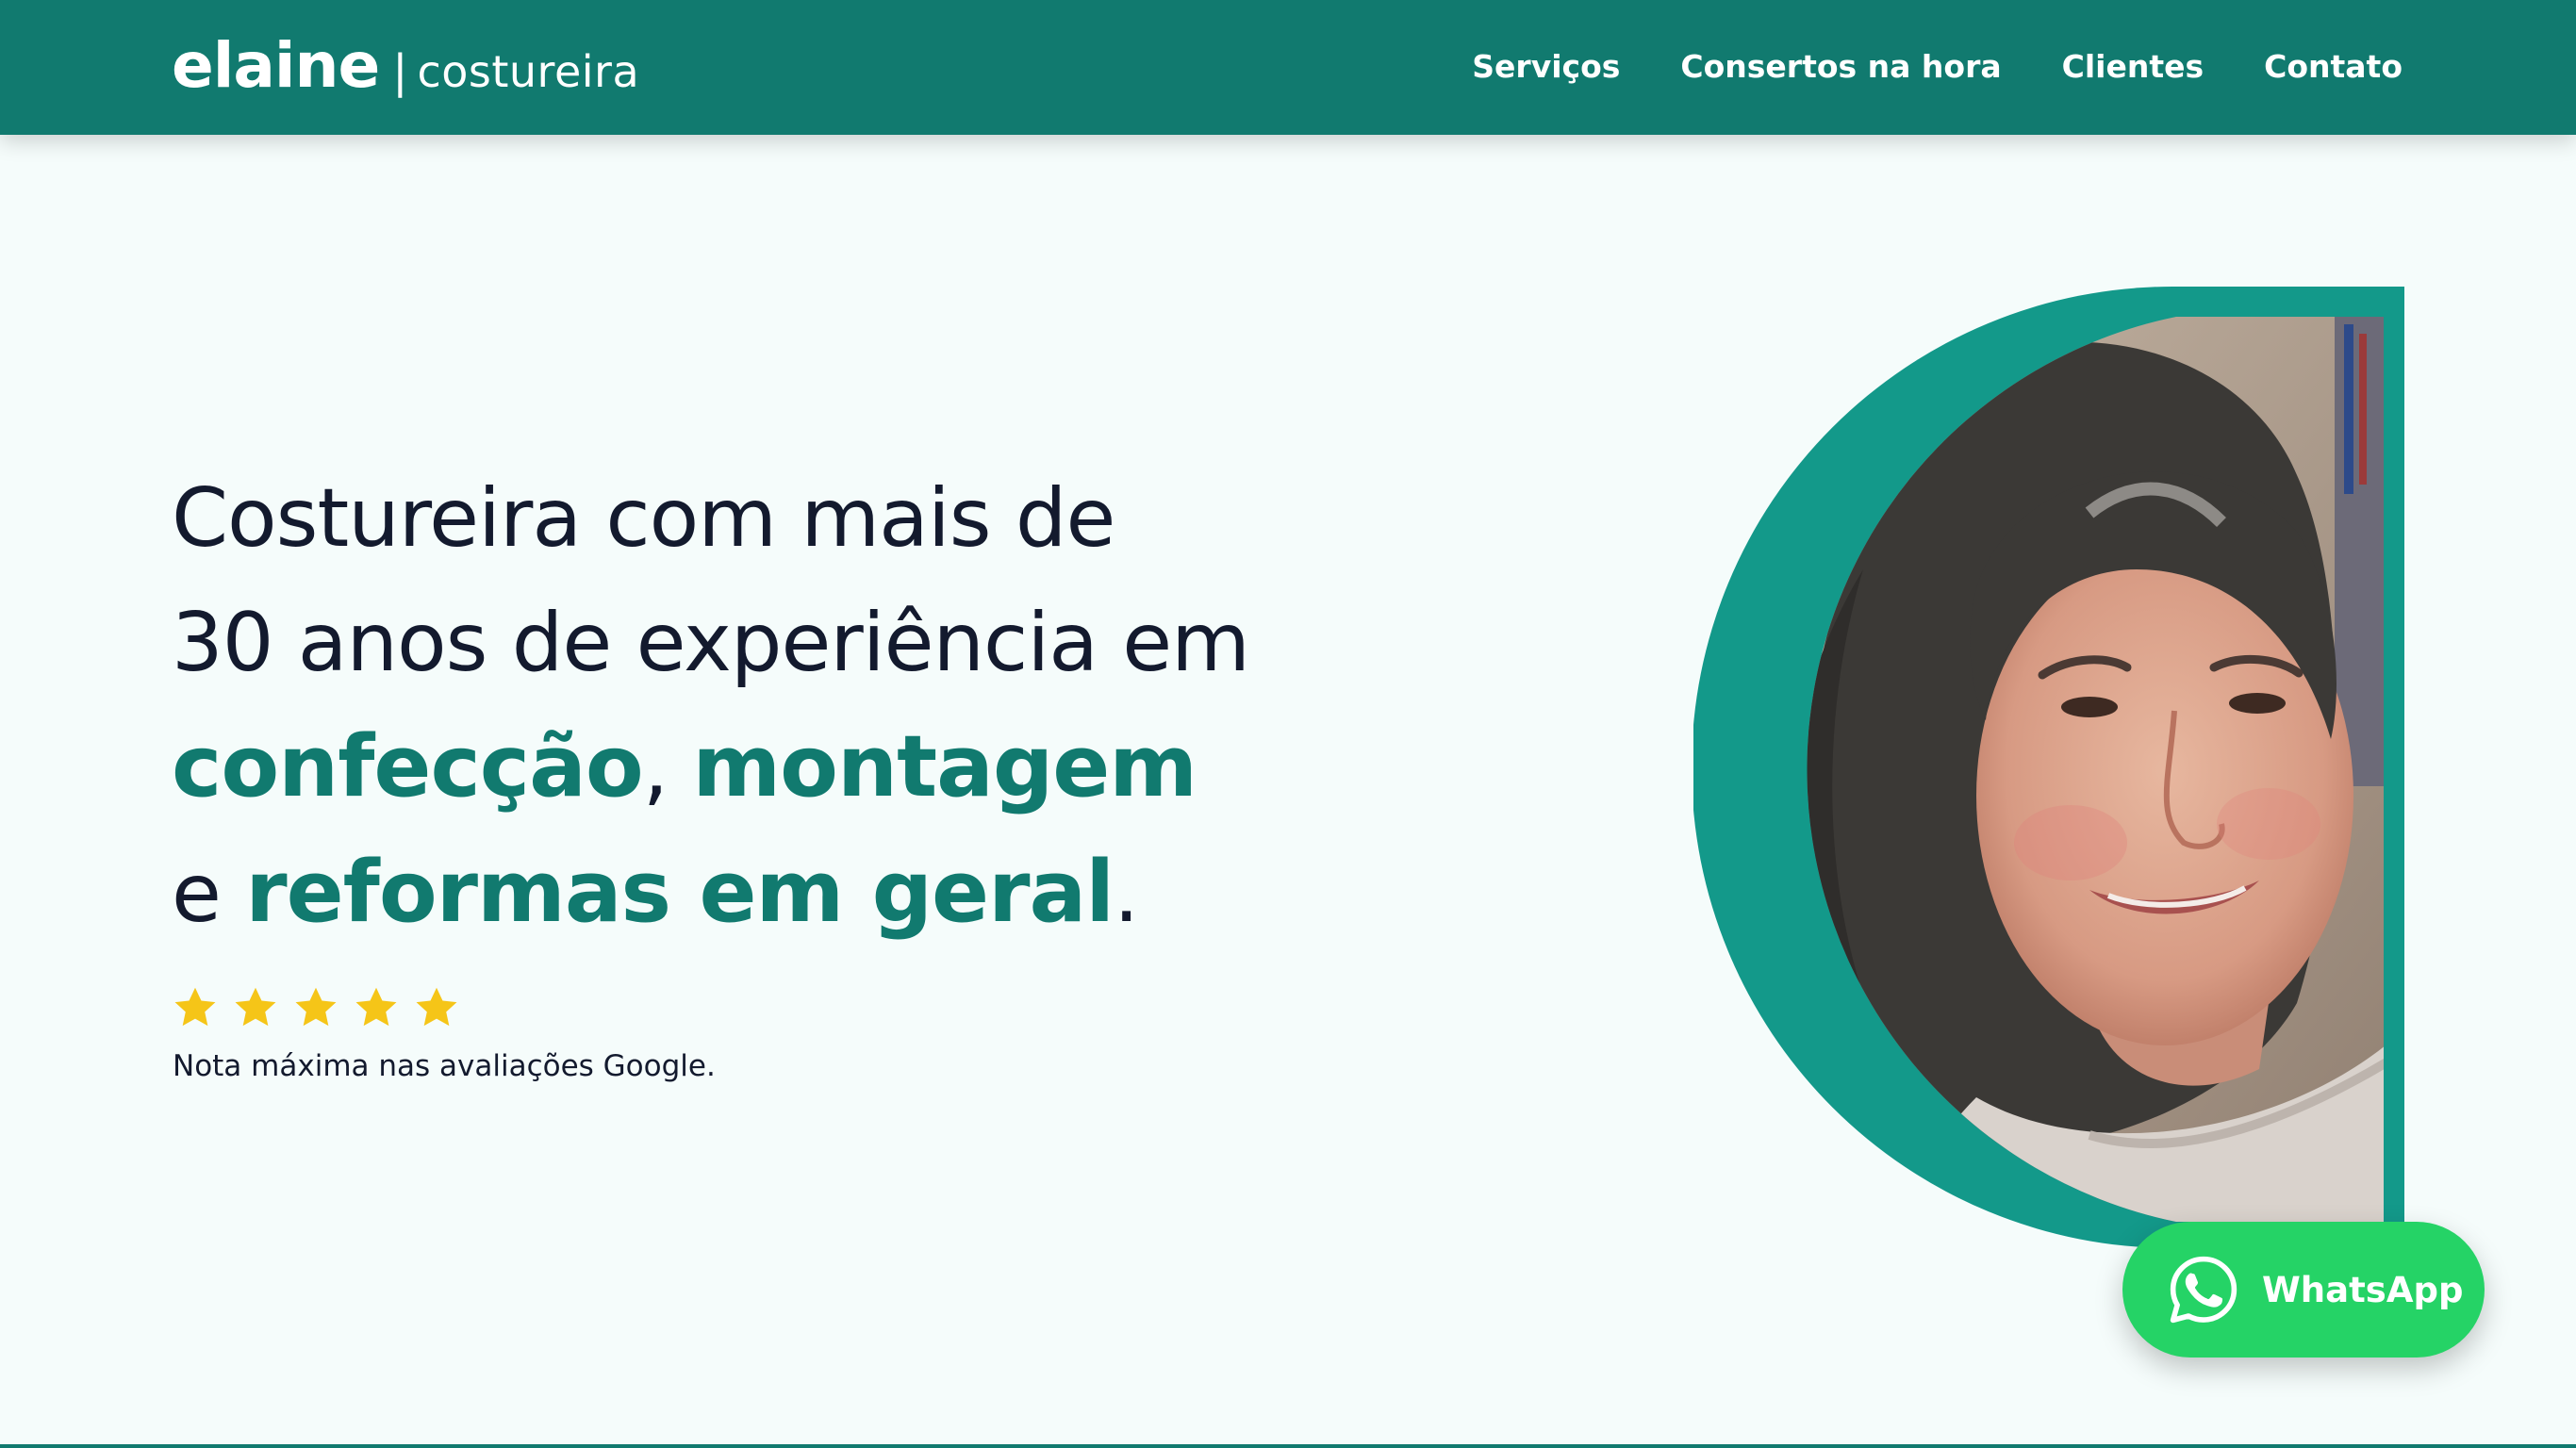 Image resolution: width=2576 pixels, height=1448 pixels. Describe the element at coordinates (2363, 1289) in the screenshot. I see `whatsapp-label: WhatsApp` at that location.